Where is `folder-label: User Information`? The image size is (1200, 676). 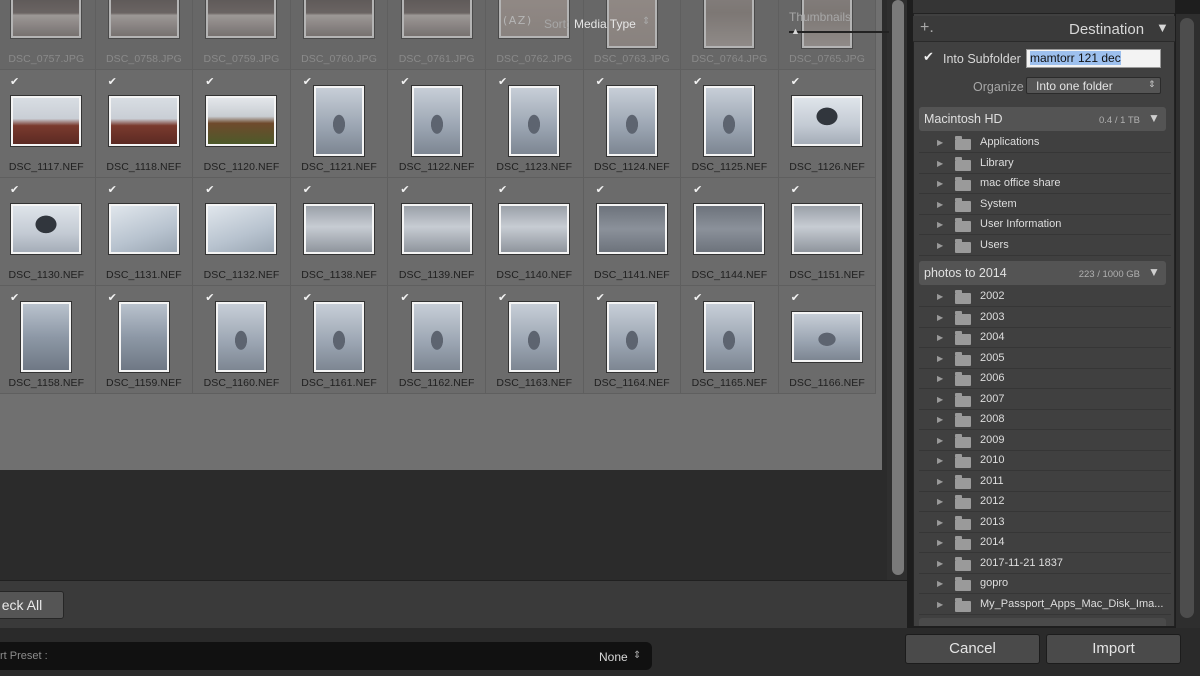
folder-label: User Information is located at coordinates (1020, 224).